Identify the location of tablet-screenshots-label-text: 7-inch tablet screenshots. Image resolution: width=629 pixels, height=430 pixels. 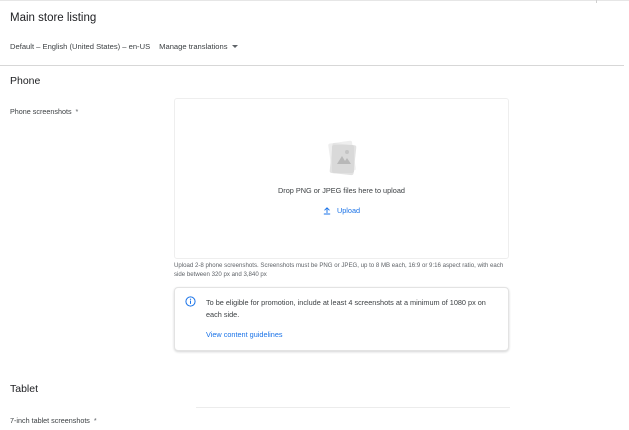
(50, 420).